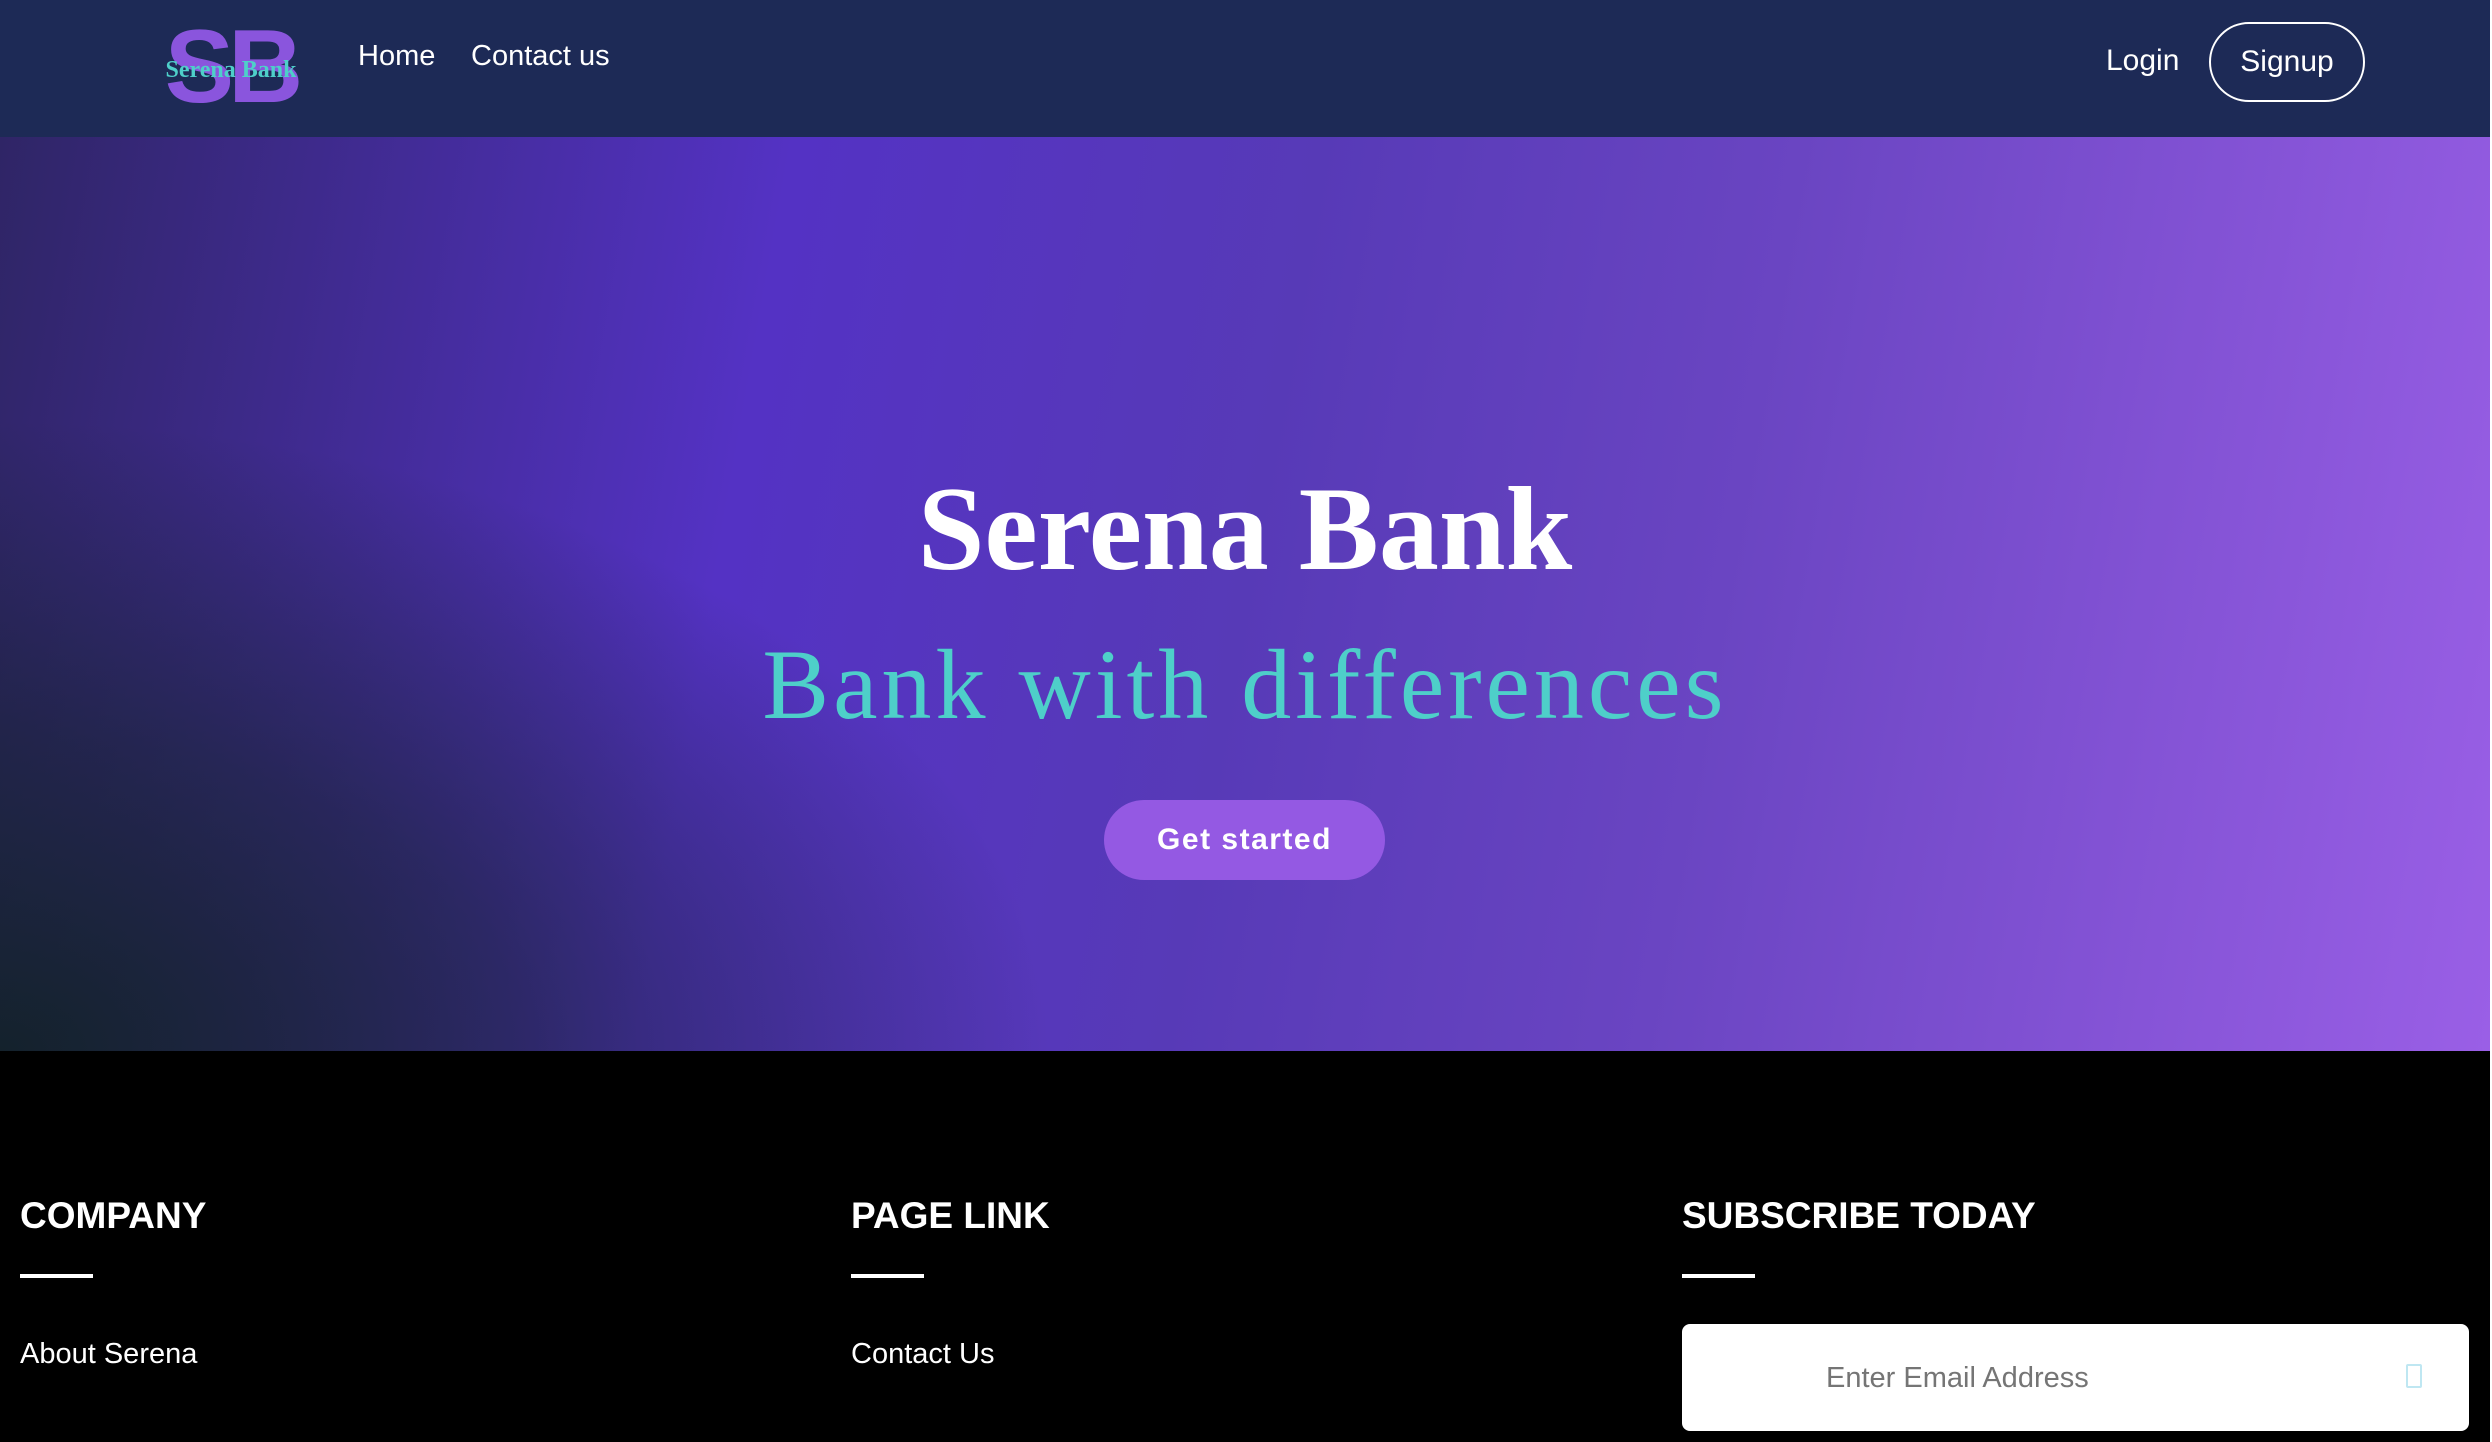  I want to click on email-input, so click(2106, 1378).